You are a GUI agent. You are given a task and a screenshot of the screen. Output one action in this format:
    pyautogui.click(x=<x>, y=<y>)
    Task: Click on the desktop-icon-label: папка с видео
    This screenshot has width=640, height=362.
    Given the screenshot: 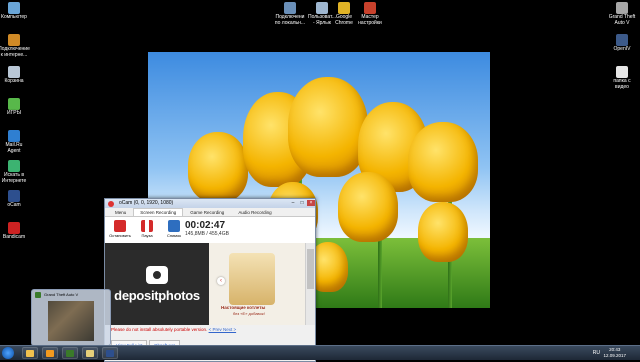 What is the action you would take?
    pyautogui.click(x=622, y=84)
    